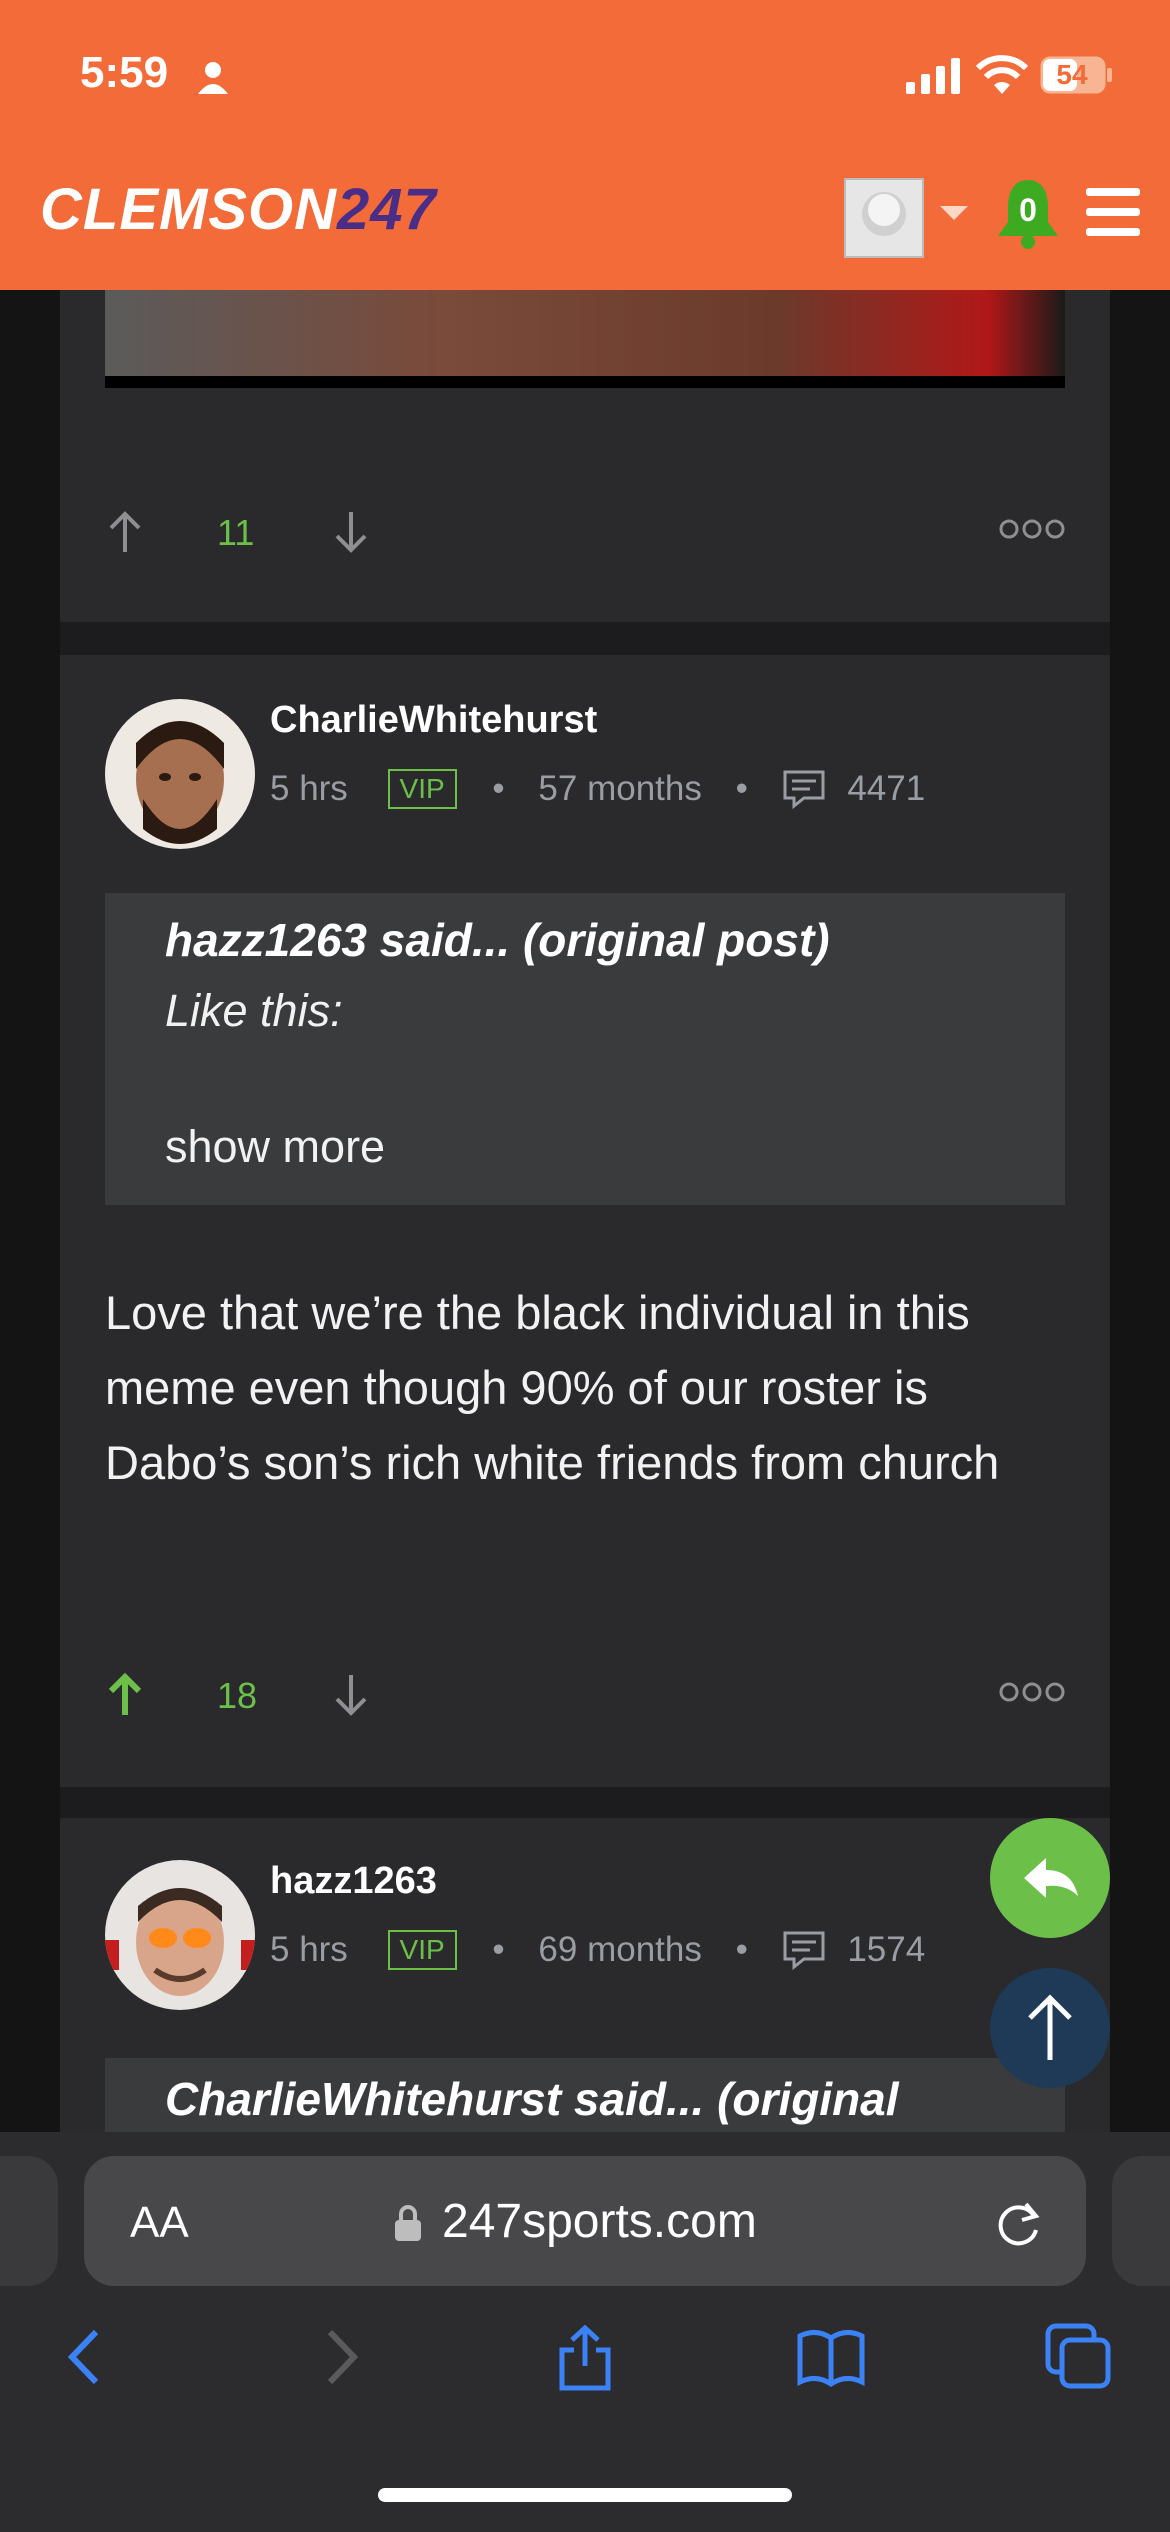  Describe the element at coordinates (1072, 74) in the screenshot. I see `battery-level: 54` at that location.